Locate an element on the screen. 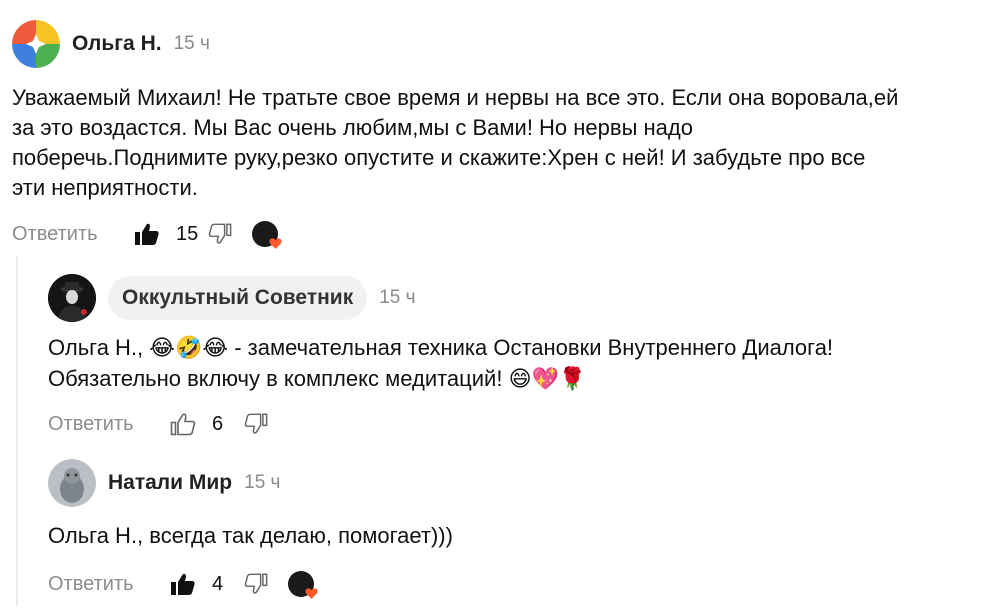  text-segment: Обязательно включу в комплекс медитаций! is located at coordinates (275, 378).